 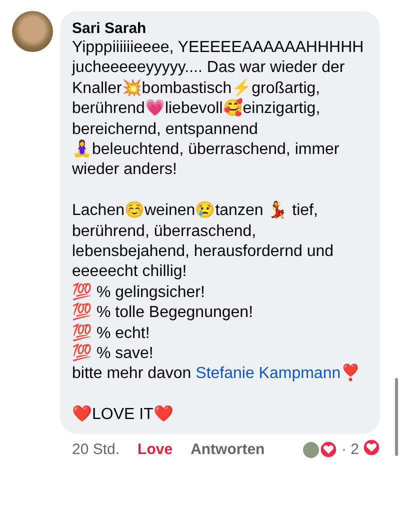 I want to click on comment-text: 💯 % gelingsicher!, so click(x=139, y=292).